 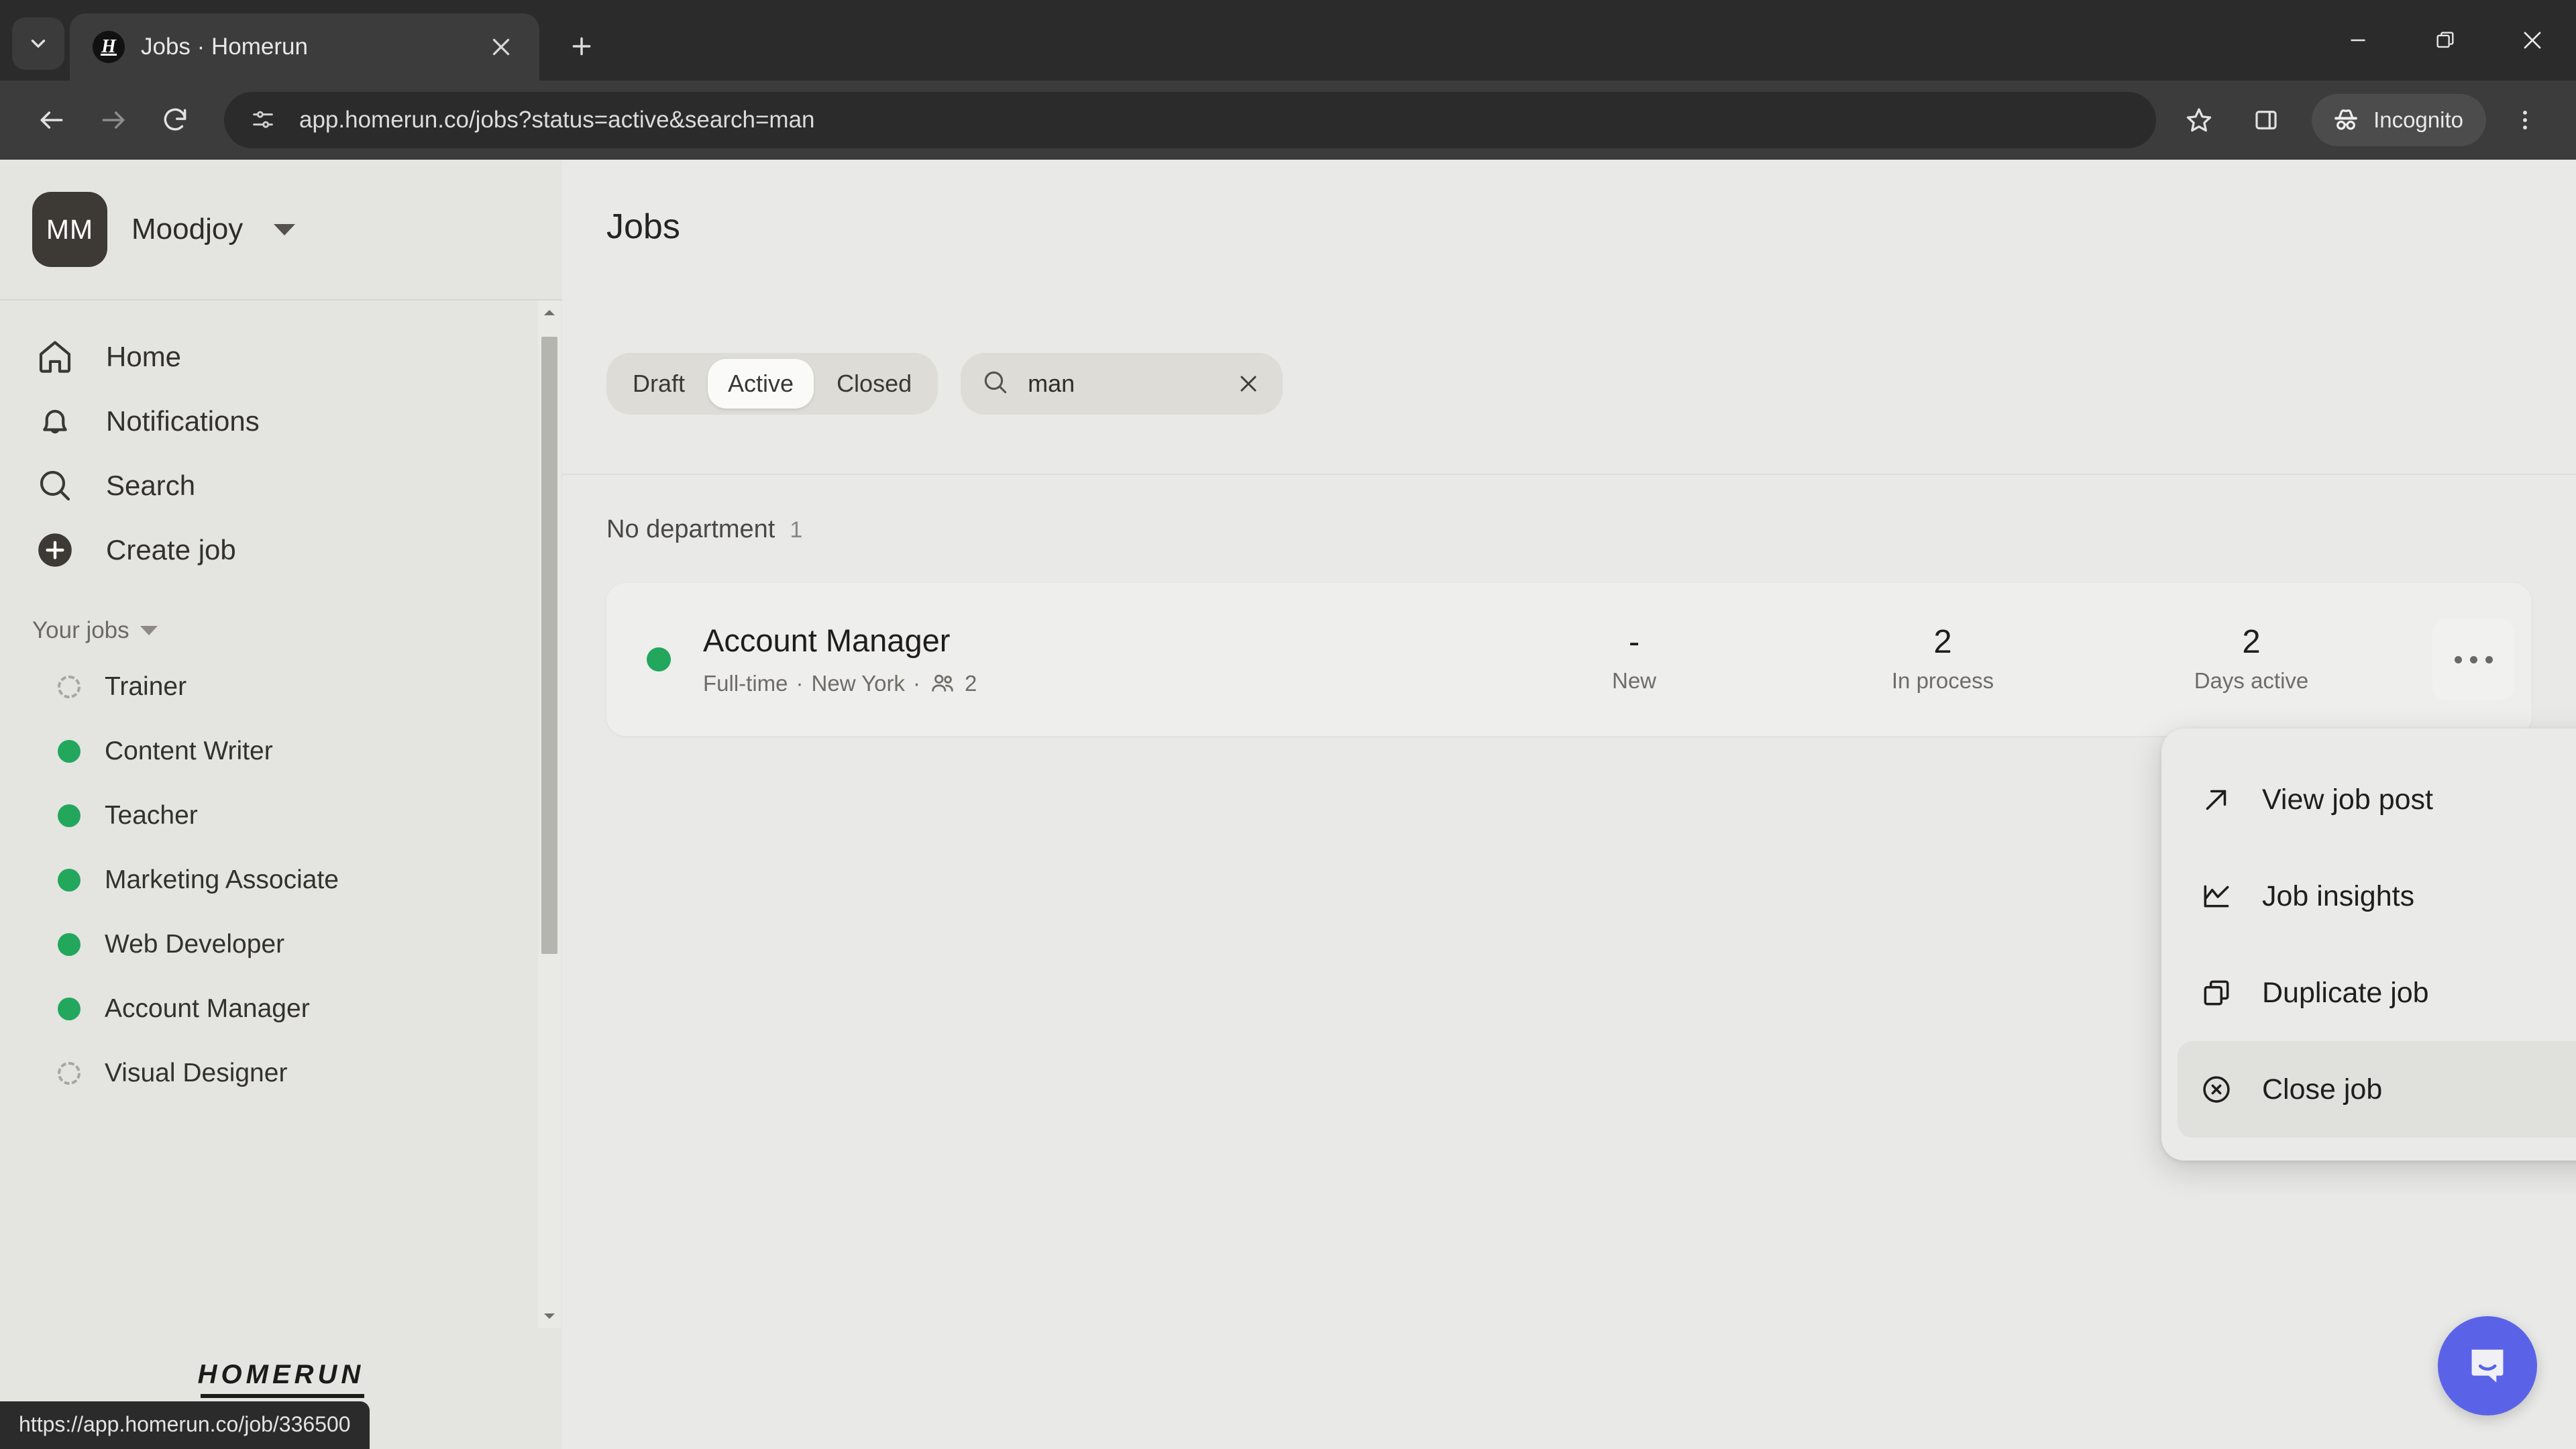 I want to click on clear-search-button, so click(x=1248, y=383).